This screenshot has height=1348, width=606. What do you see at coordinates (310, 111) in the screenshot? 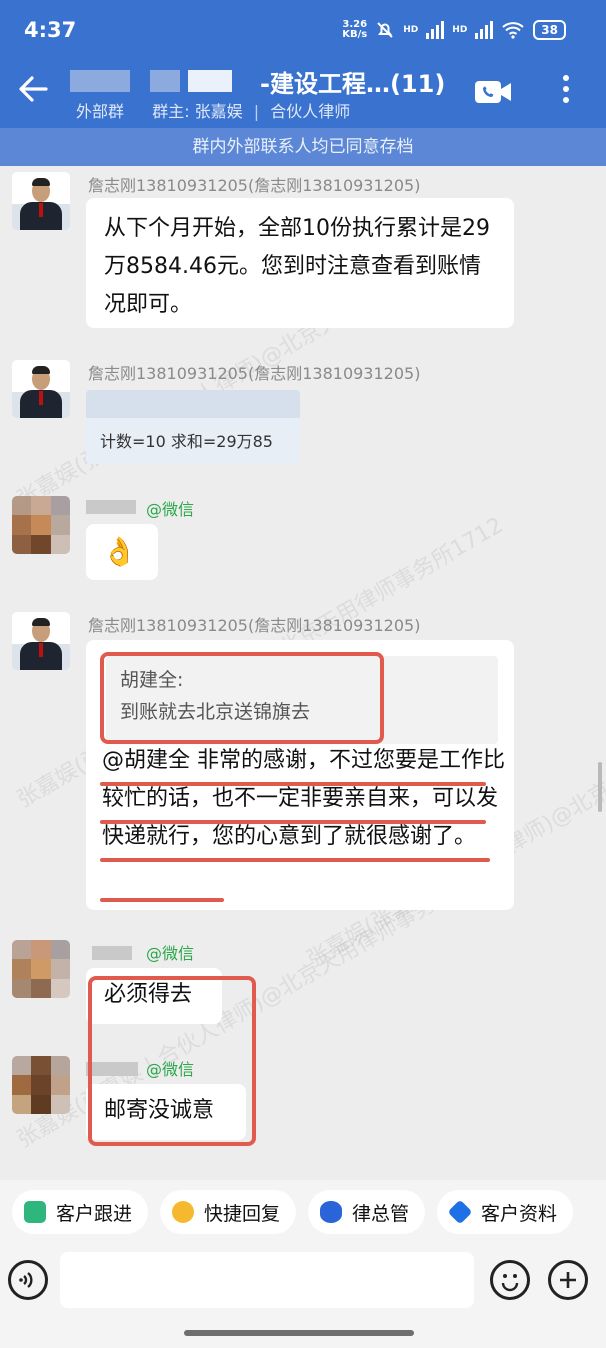
I see `owner-role: 合伙人律师` at bounding box center [310, 111].